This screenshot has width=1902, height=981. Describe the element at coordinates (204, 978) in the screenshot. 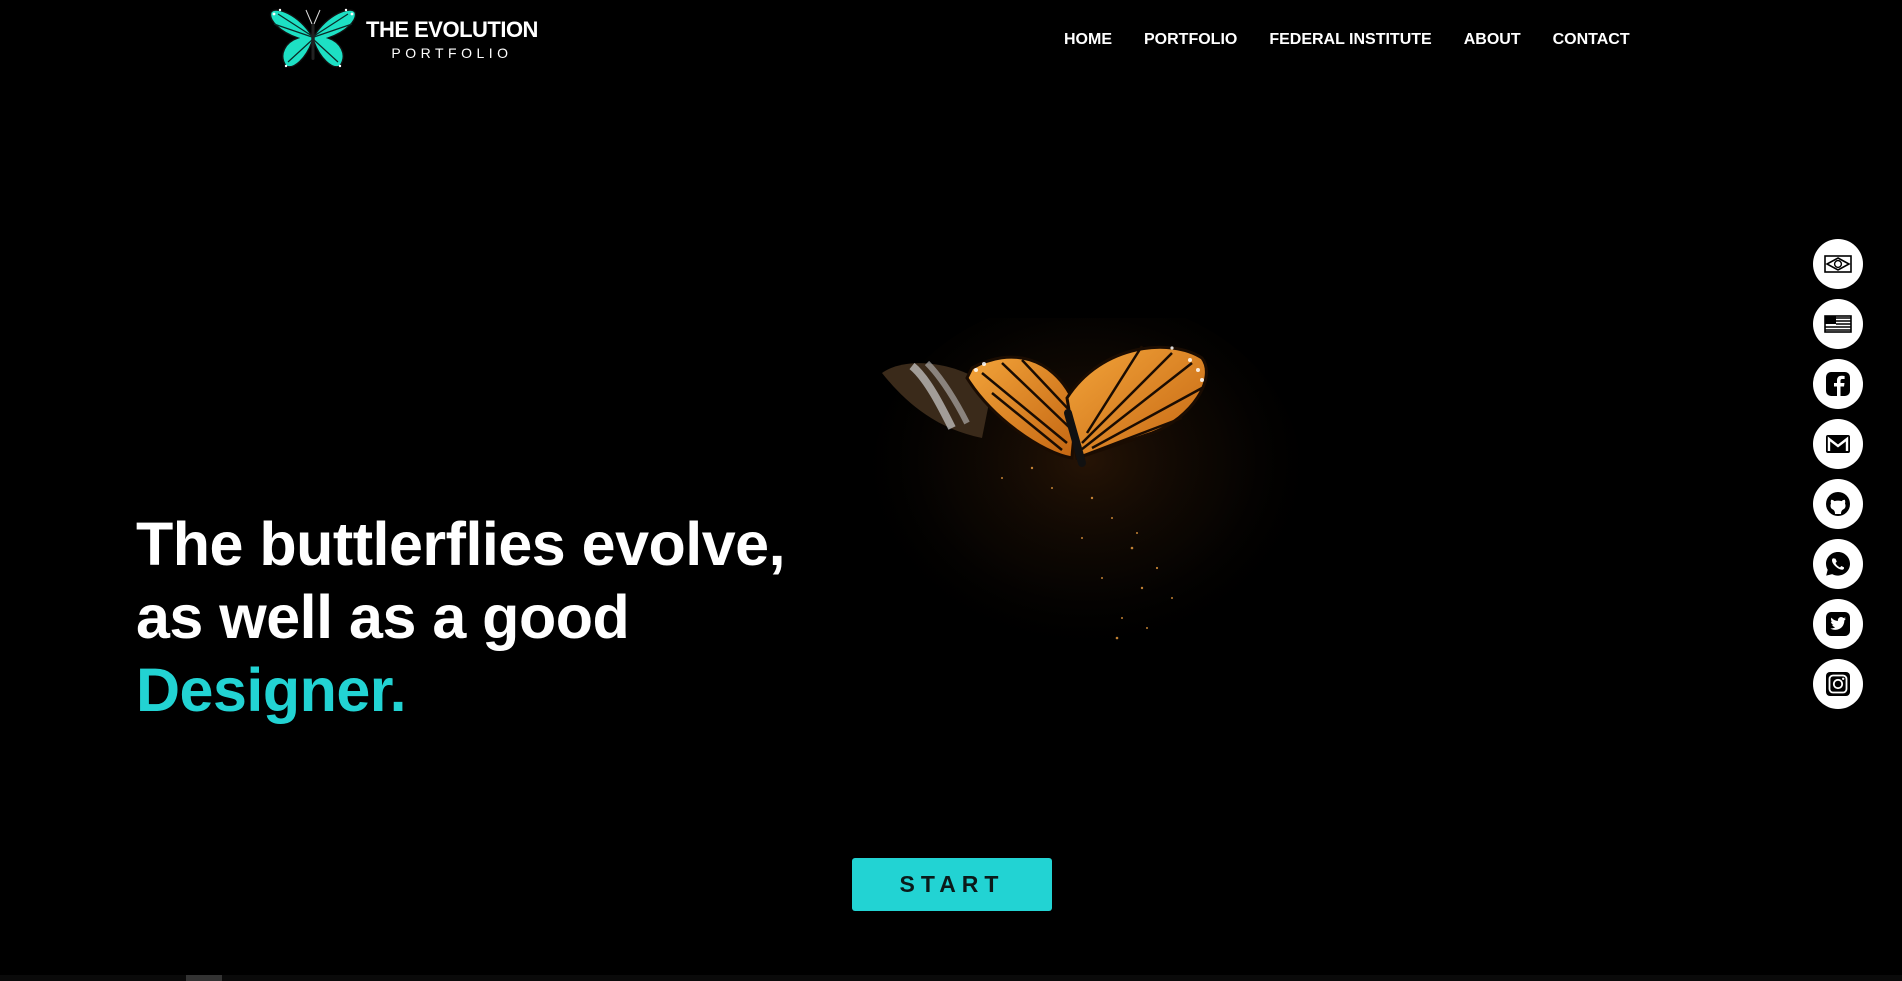

I see `horizontal-scrollbar-thumb` at that location.